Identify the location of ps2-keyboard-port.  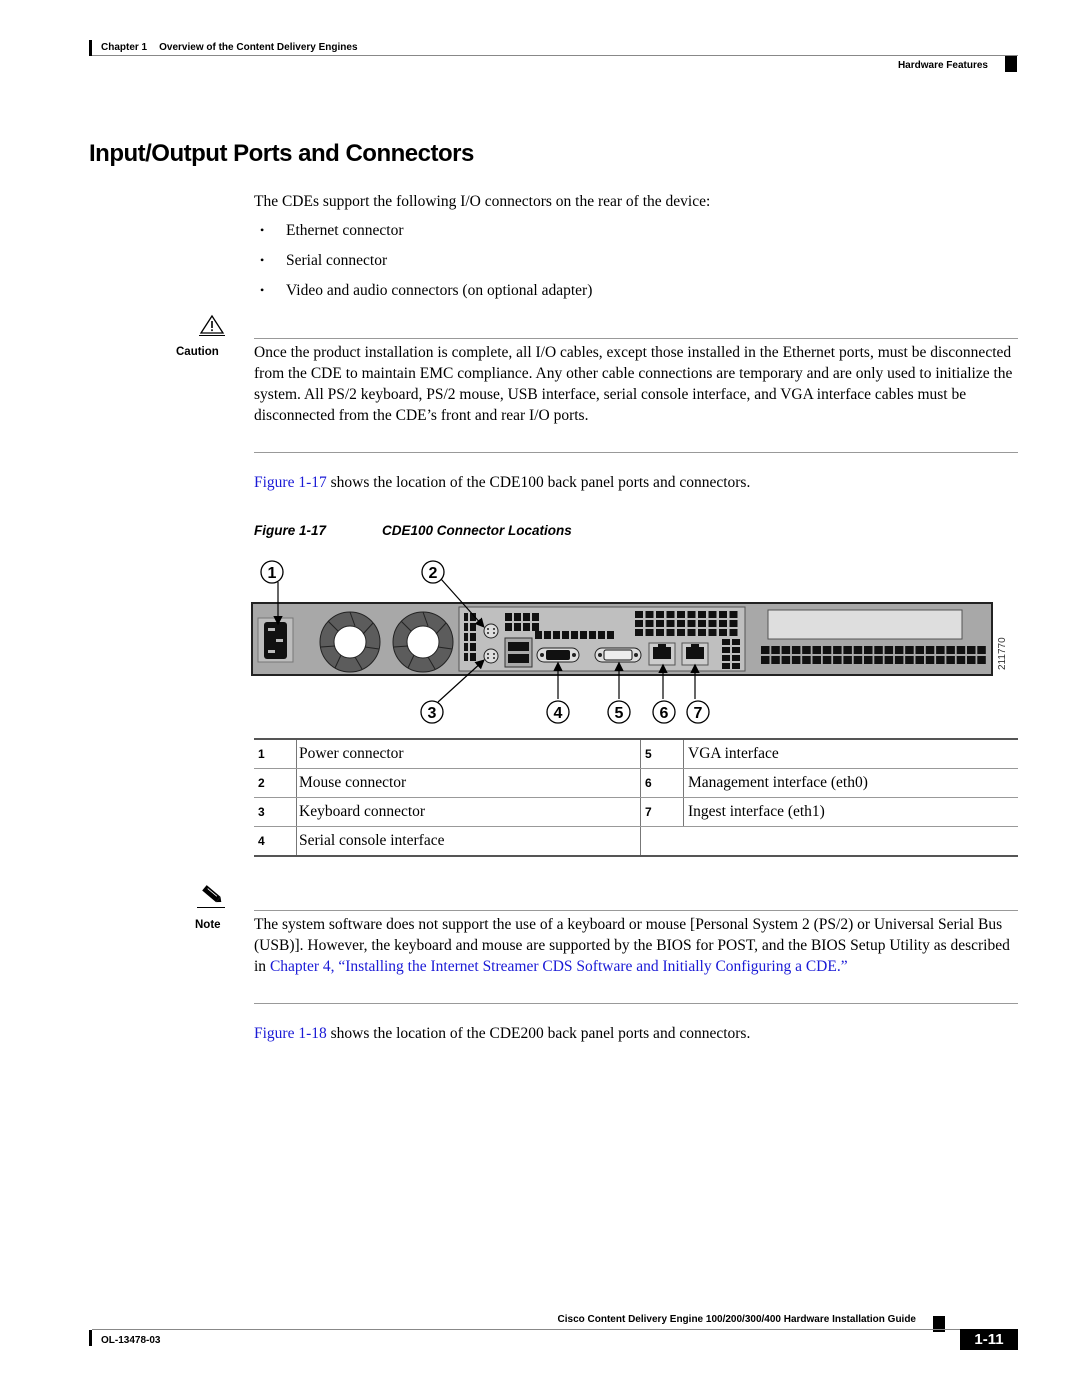
(491, 656).